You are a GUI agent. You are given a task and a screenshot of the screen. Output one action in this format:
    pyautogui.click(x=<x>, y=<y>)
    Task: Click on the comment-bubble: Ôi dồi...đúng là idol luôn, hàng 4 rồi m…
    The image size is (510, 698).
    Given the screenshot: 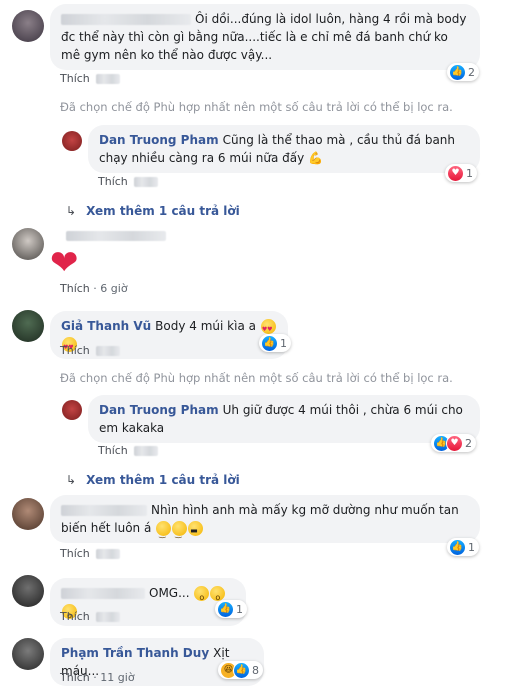 What is the action you would take?
    pyautogui.click(x=265, y=37)
    